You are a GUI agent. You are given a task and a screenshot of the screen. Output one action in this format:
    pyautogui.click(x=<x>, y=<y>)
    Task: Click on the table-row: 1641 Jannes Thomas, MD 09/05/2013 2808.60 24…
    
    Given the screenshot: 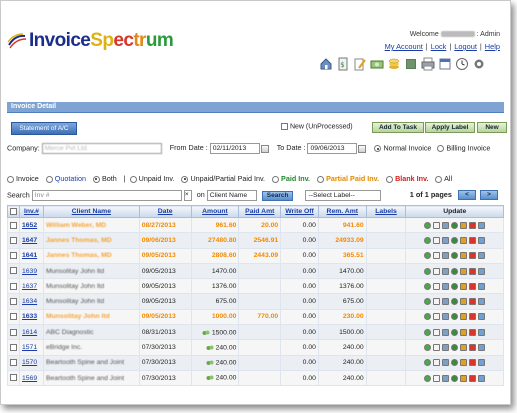 What is the action you would take?
    pyautogui.click(x=255, y=255)
    